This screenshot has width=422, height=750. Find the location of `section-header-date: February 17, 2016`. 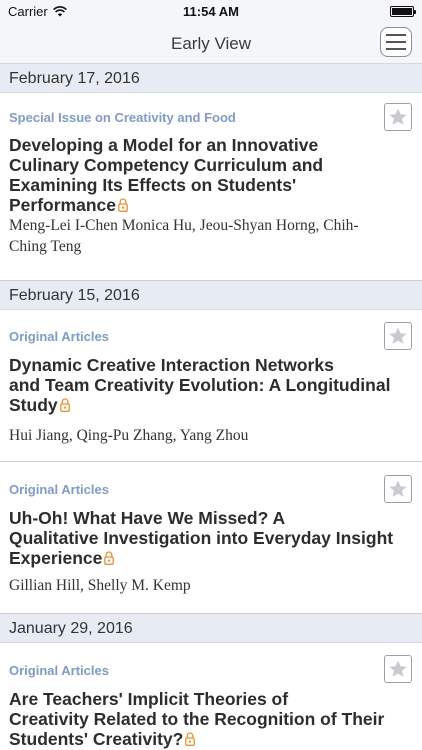

section-header-date: February 17, 2016 is located at coordinates (211, 78).